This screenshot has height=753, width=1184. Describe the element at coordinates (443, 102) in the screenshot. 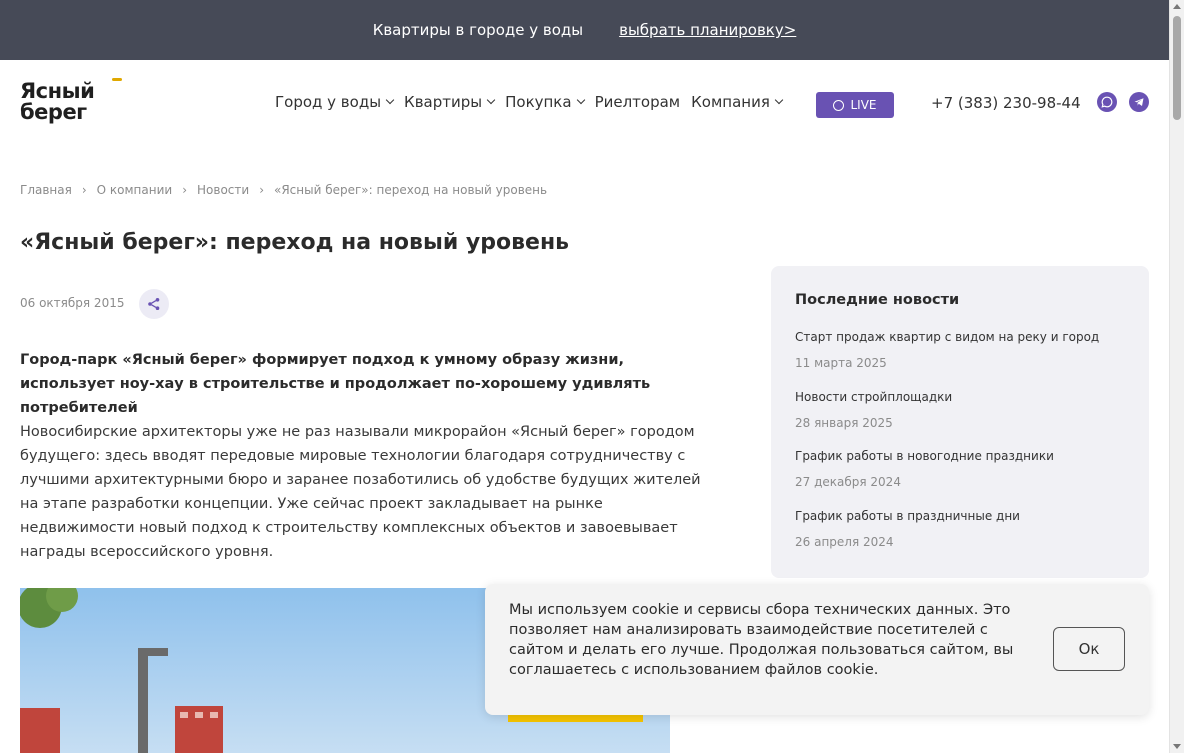

I see `nav-label: Квартиры` at that location.